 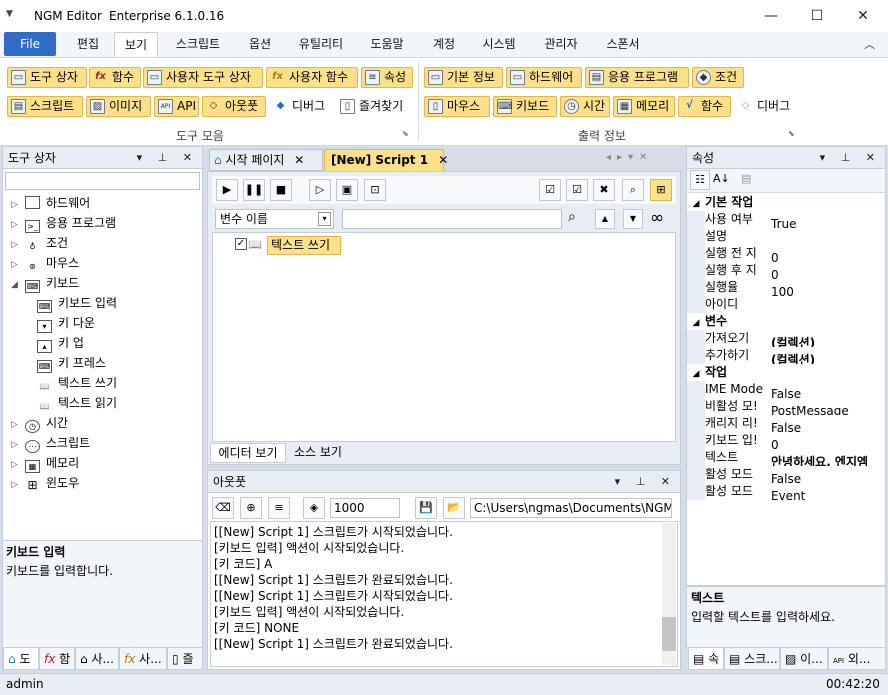 What do you see at coordinates (585, 106) in the screenshot?
I see `ribbon-time-button: ◷ 시간` at bounding box center [585, 106].